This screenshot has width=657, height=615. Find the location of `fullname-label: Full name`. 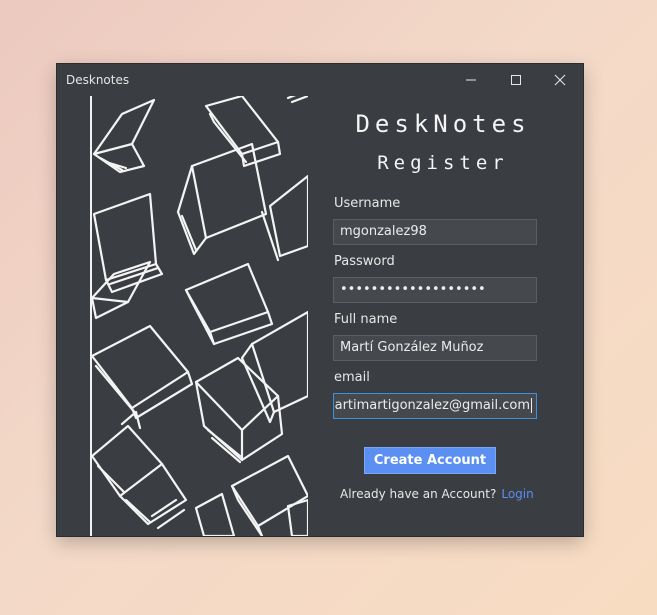

fullname-label: Full name is located at coordinates (366, 319).